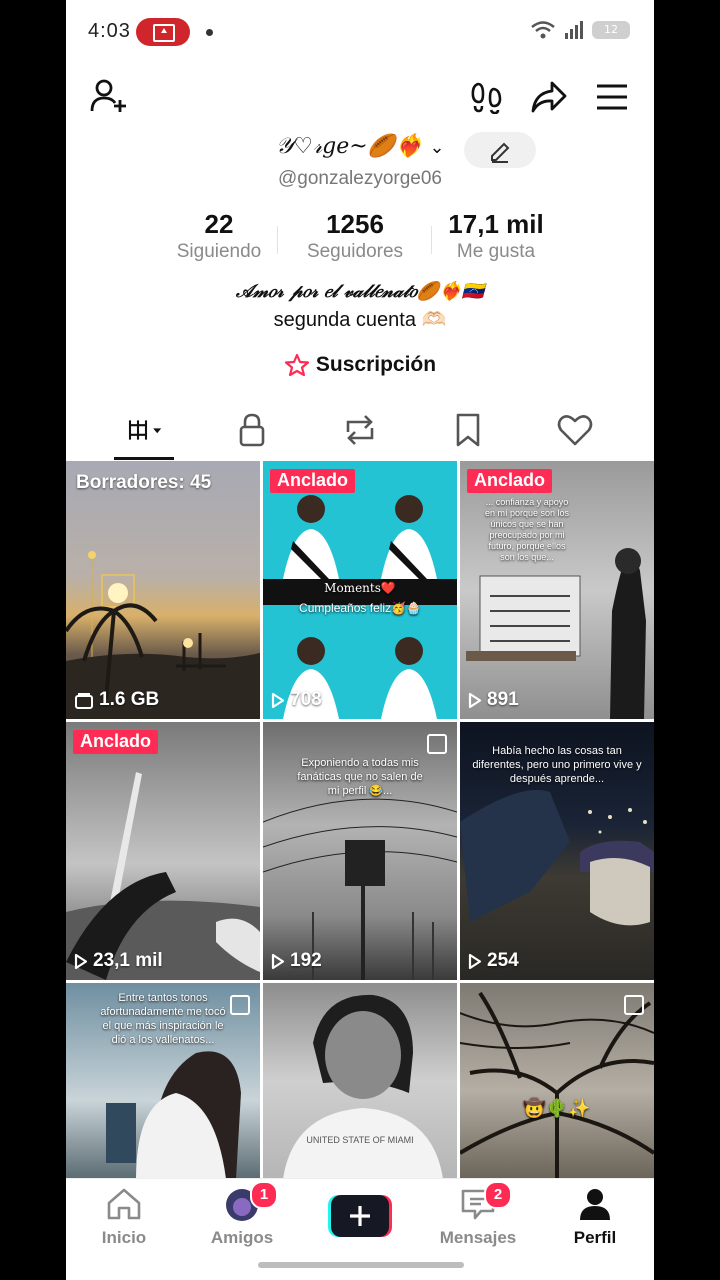 The width and height of the screenshot is (720, 1280). Describe the element at coordinates (219, 251) in the screenshot. I see `following-label: Siguiendo` at that location.